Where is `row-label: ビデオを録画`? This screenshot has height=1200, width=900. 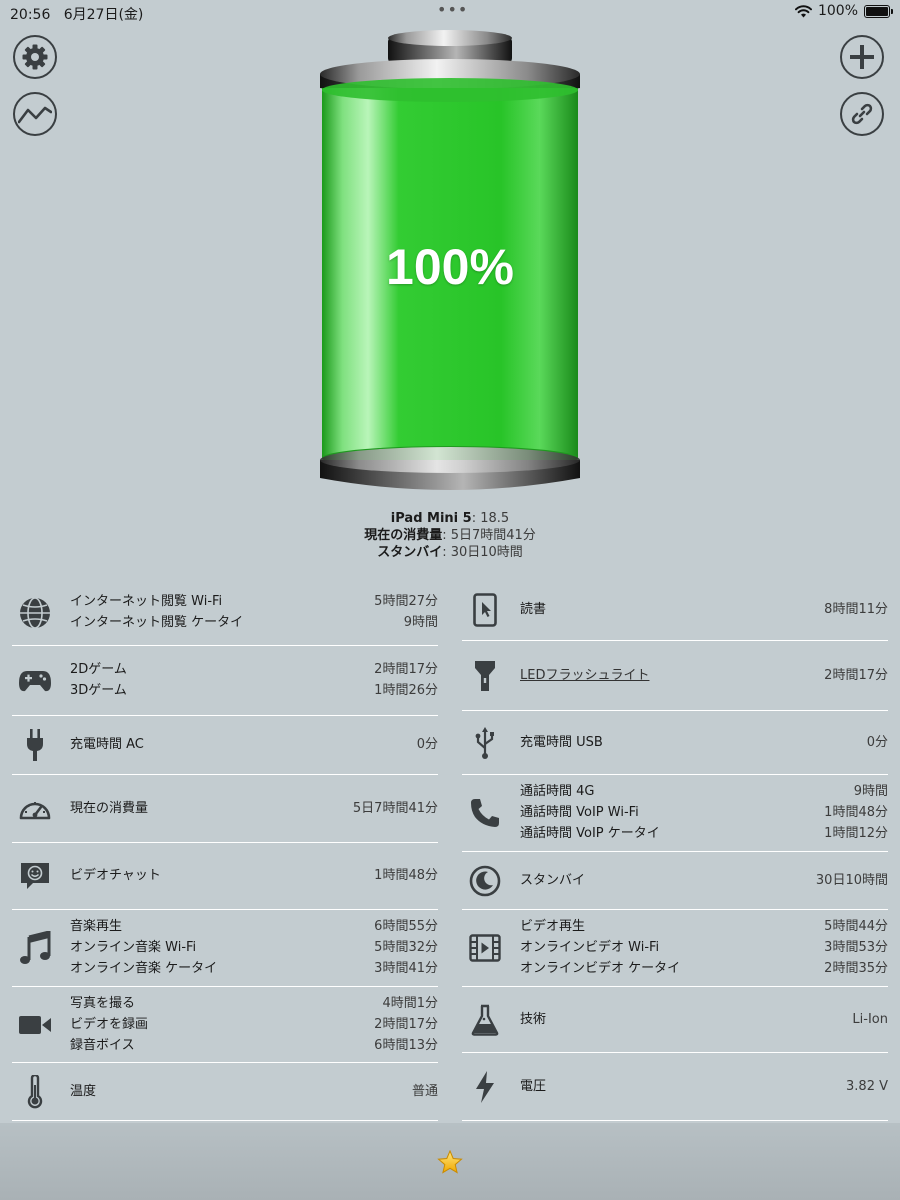 row-label: ビデオを録画 is located at coordinates (109, 1024).